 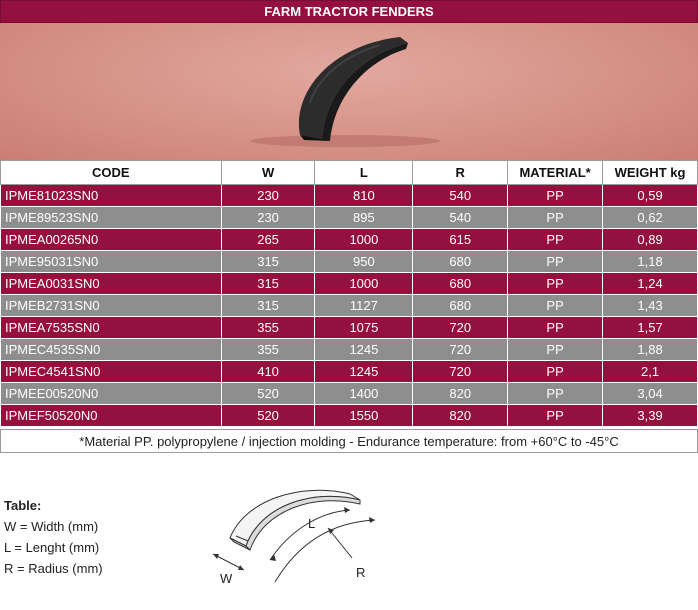 What do you see at coordinates (268, 239) in the screenshot?
I see `cell-w: 265` at bounding box center [268, 239].